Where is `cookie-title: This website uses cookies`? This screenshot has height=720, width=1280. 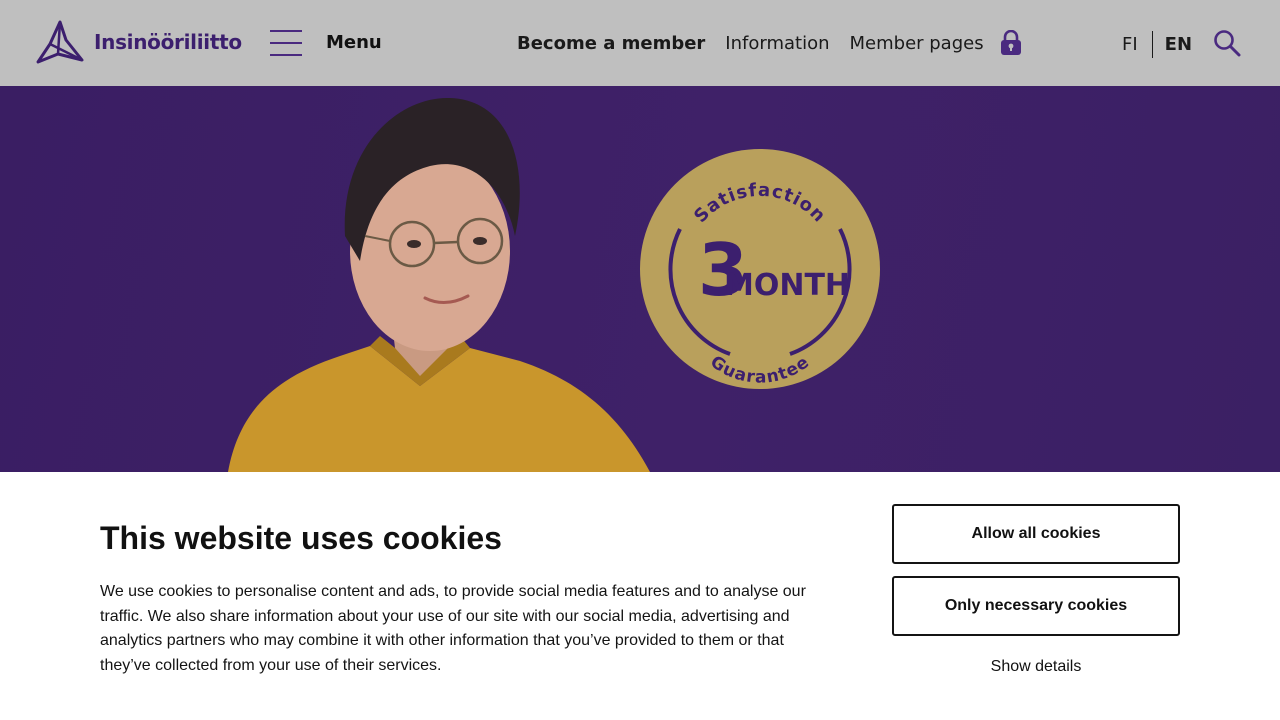
cookie-title: This website uses cookies is located at coordinates (301, 538).